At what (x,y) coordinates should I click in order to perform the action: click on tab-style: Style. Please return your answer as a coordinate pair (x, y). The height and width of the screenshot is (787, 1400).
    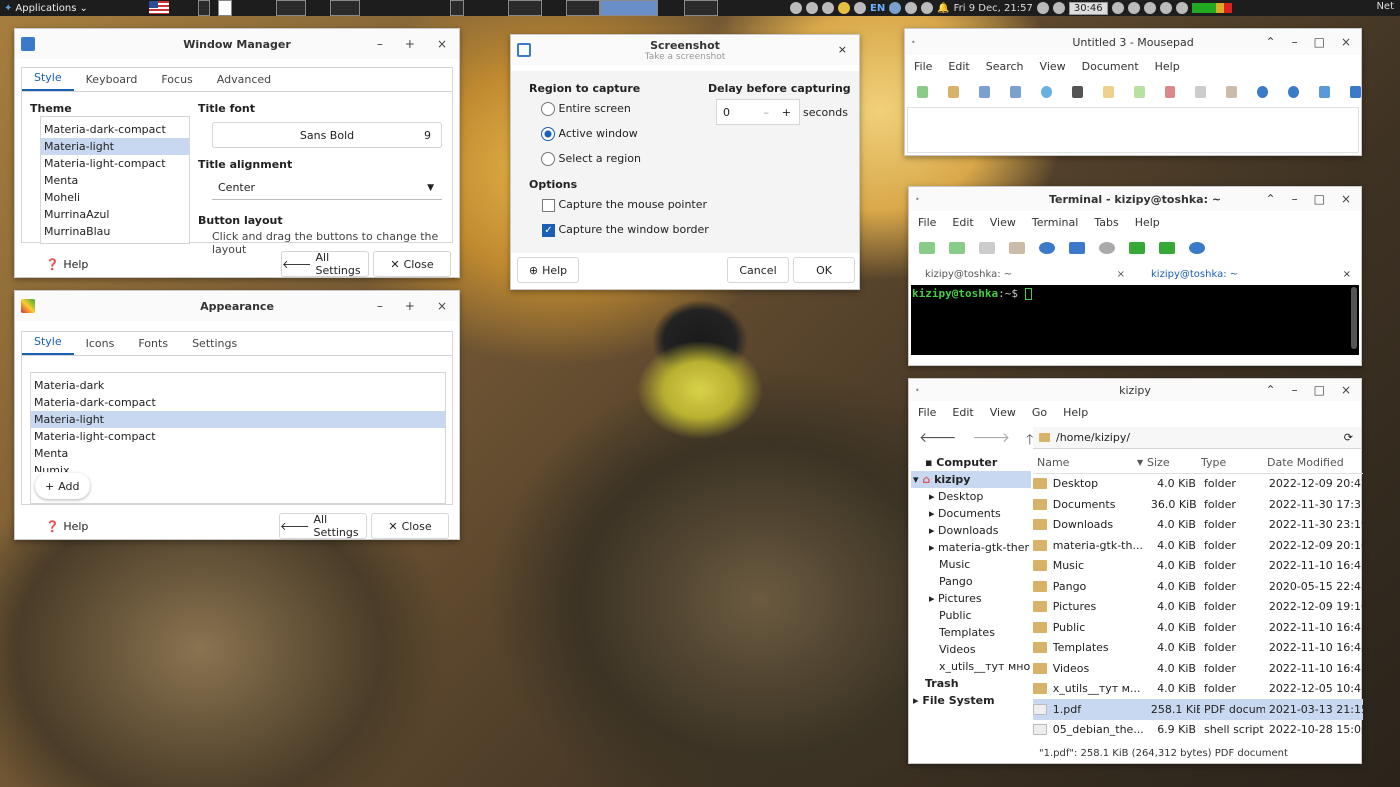
    Looking at the image, I should click on (48, 81).